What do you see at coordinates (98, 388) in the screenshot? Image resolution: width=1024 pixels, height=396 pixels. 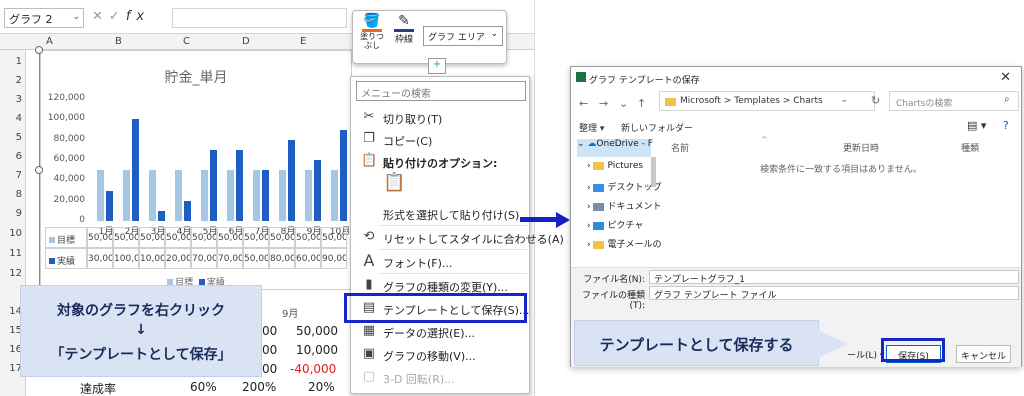 I see `cell-a18: 達成率` at bounding box center [98, 388].